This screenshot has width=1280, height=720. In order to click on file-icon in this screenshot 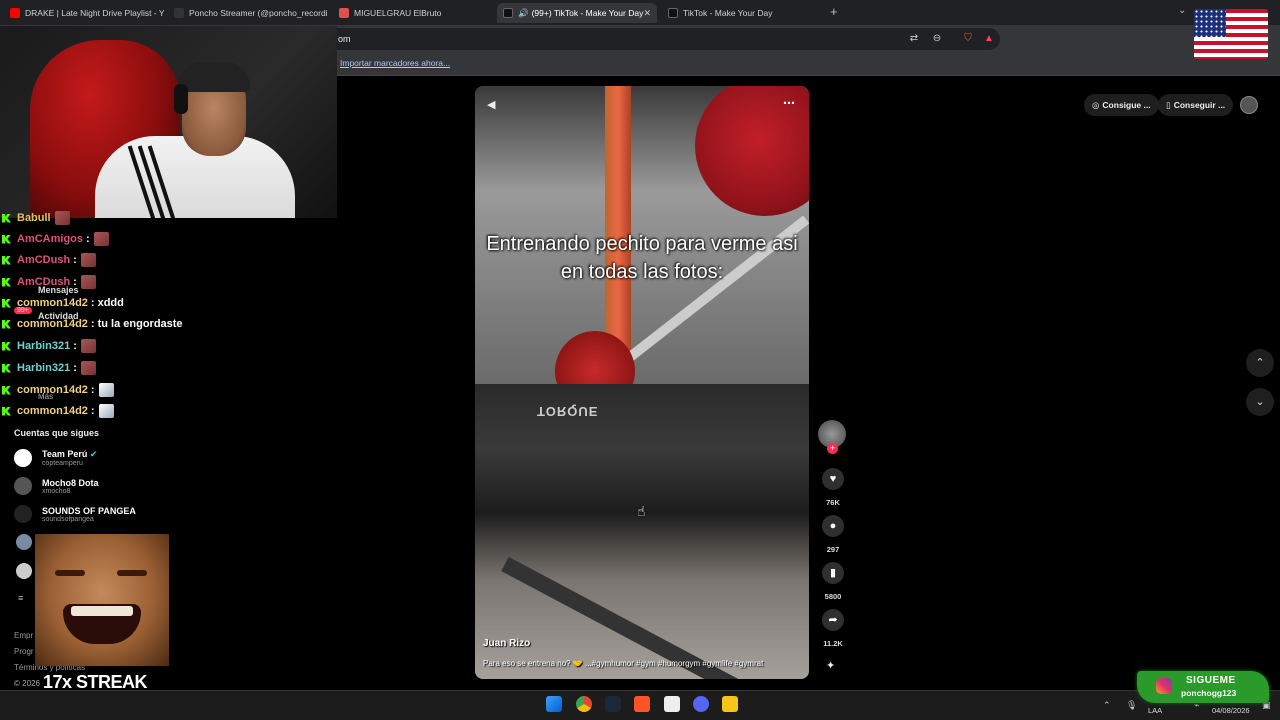, I will do `click(672, 704)`.